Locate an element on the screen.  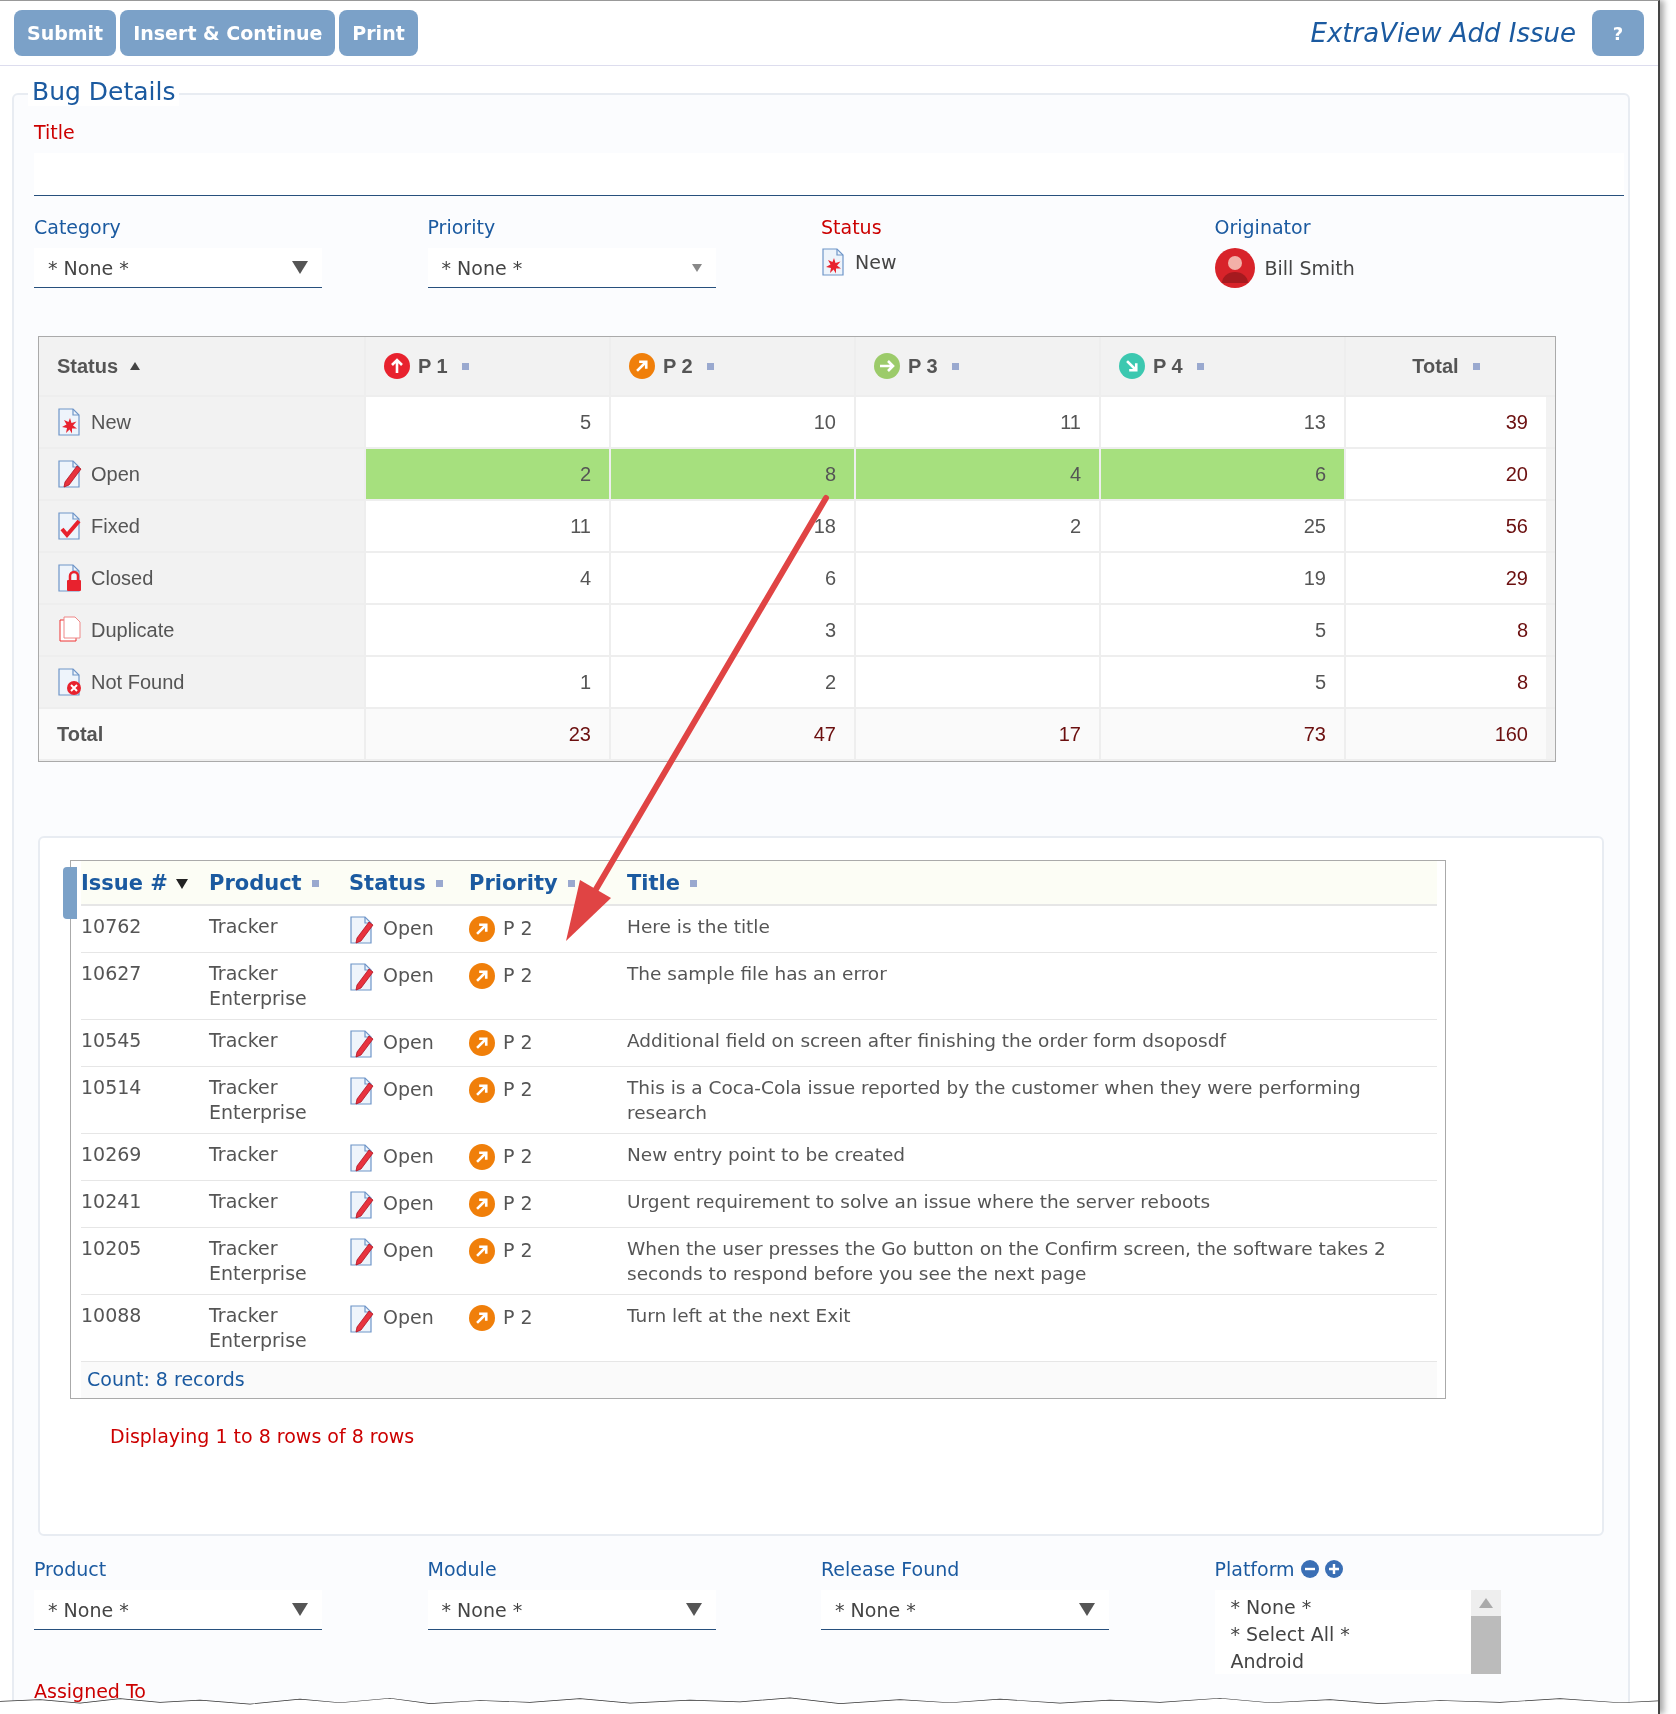
table-cell-text: The sample file has an error is located at coordinates (757, 974).